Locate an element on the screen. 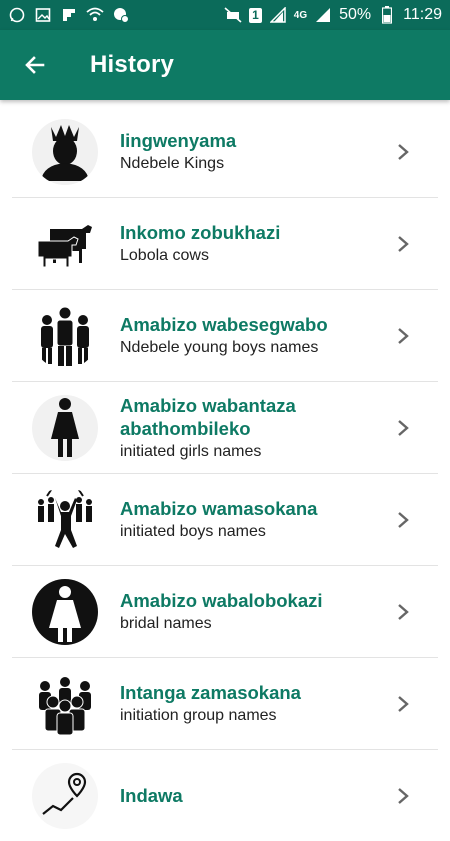 Image resolution: width=450 pixels, height=841 pixels. item-title: Amabizo wabantaza abathombileko is located at coordinates (208, 416).